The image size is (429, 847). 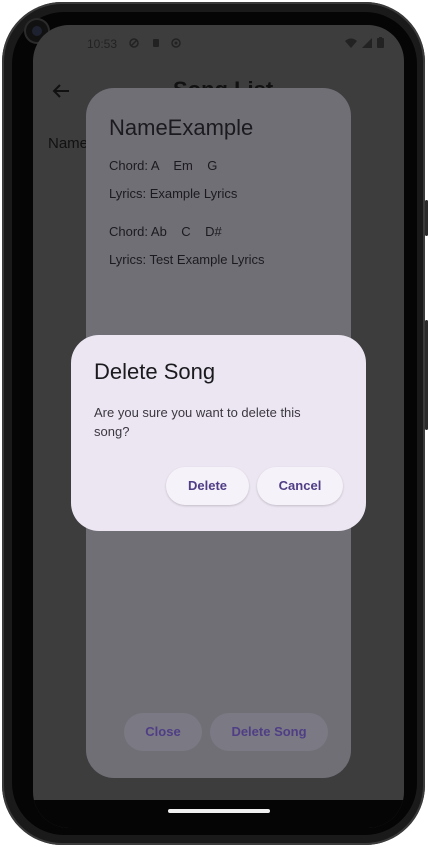 I want to click on face-icon, so click(x=176, y=43).